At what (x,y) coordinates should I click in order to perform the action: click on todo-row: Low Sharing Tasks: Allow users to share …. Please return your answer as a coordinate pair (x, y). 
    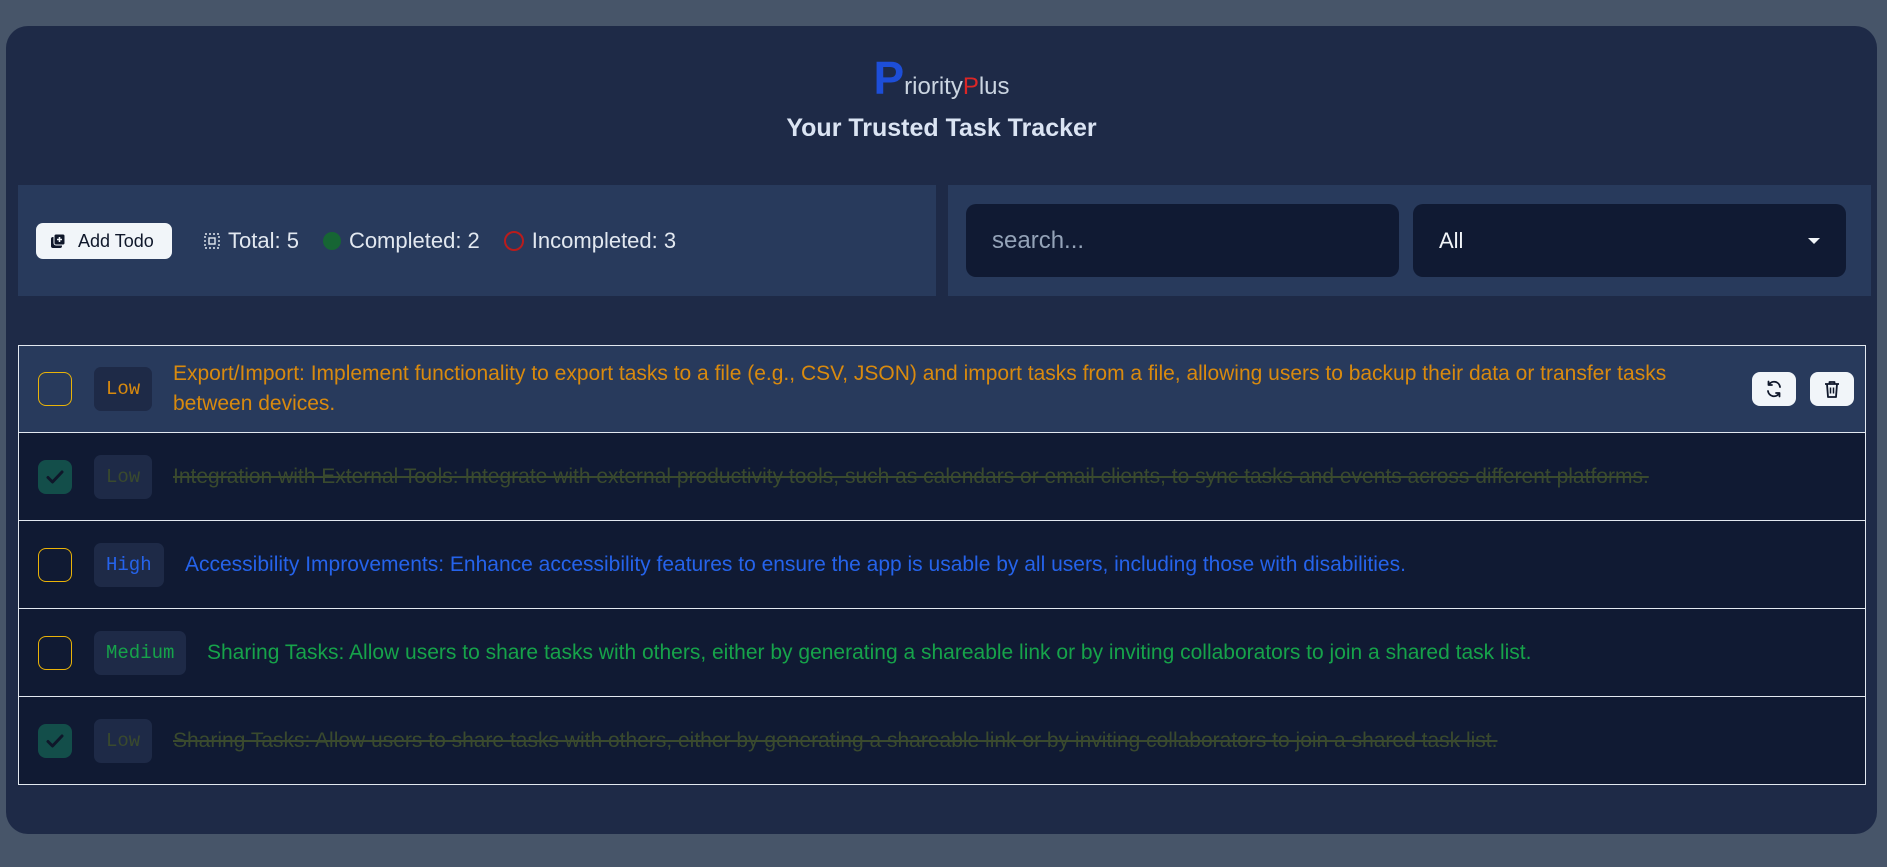
    Looking at the image, I should click on (942, 740).